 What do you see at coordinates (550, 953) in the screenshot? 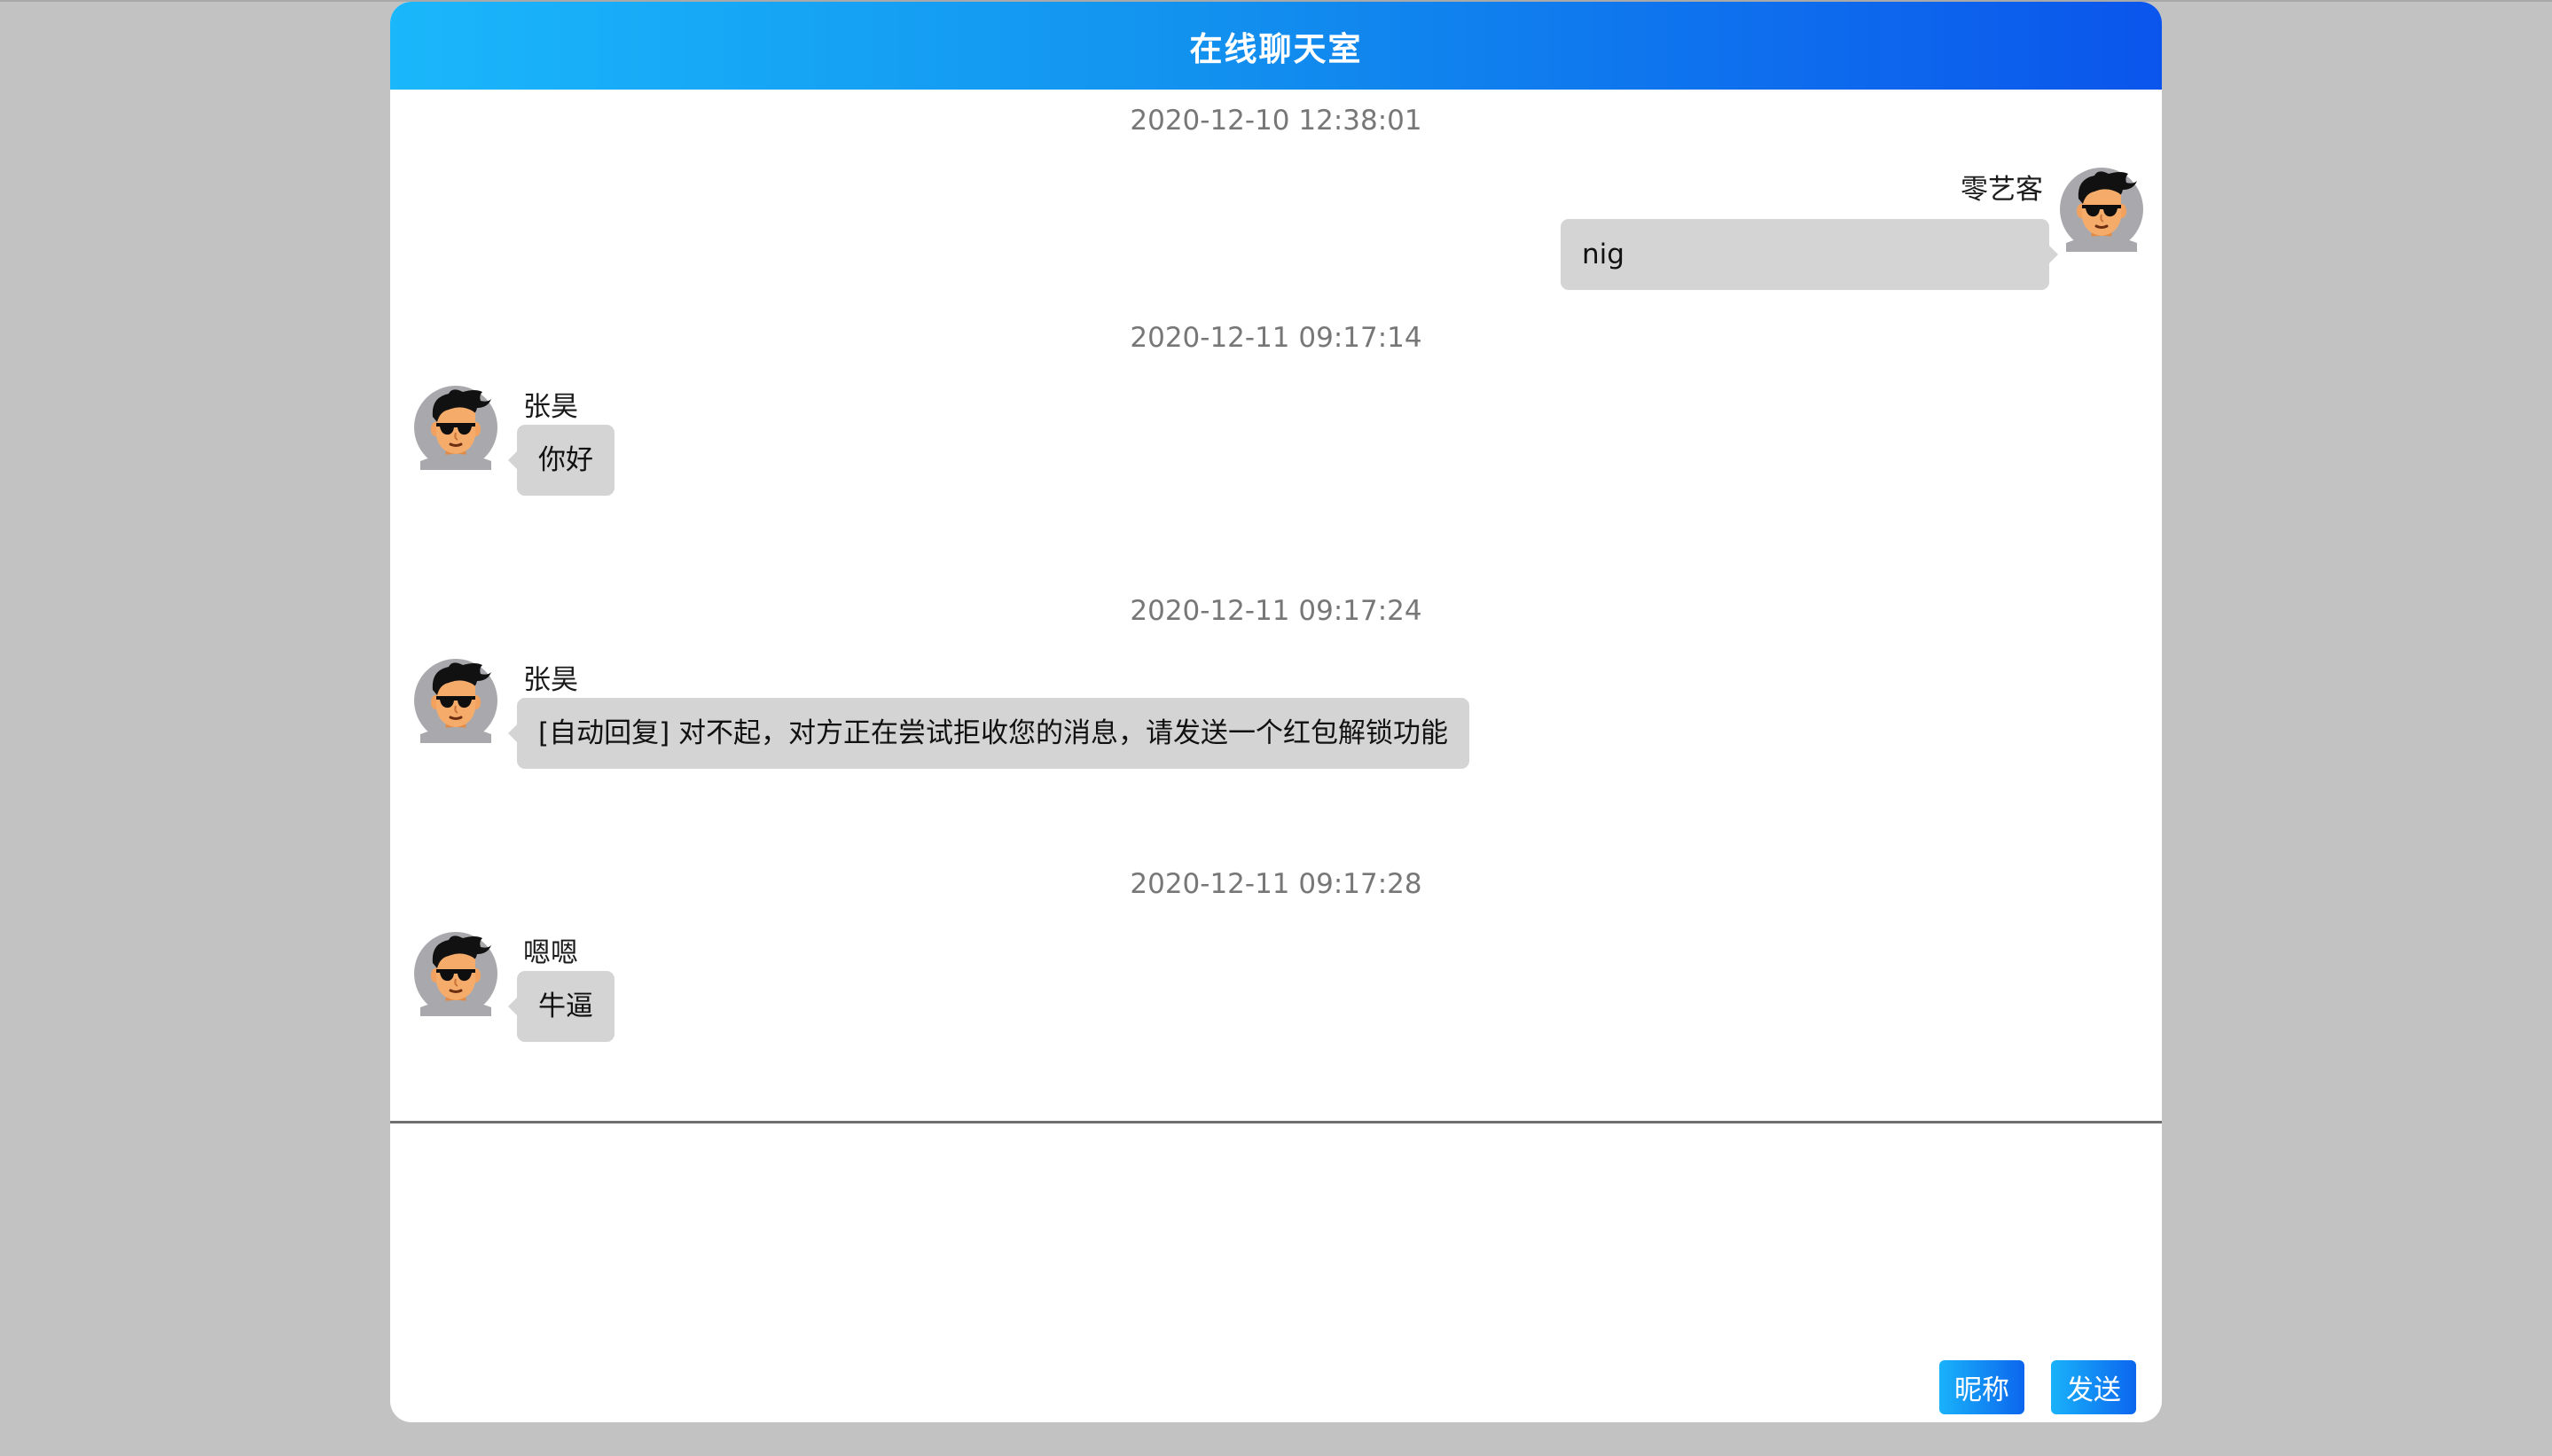
I see `sender-nickname: 嗯嗯` at bounding box center [550, 953].